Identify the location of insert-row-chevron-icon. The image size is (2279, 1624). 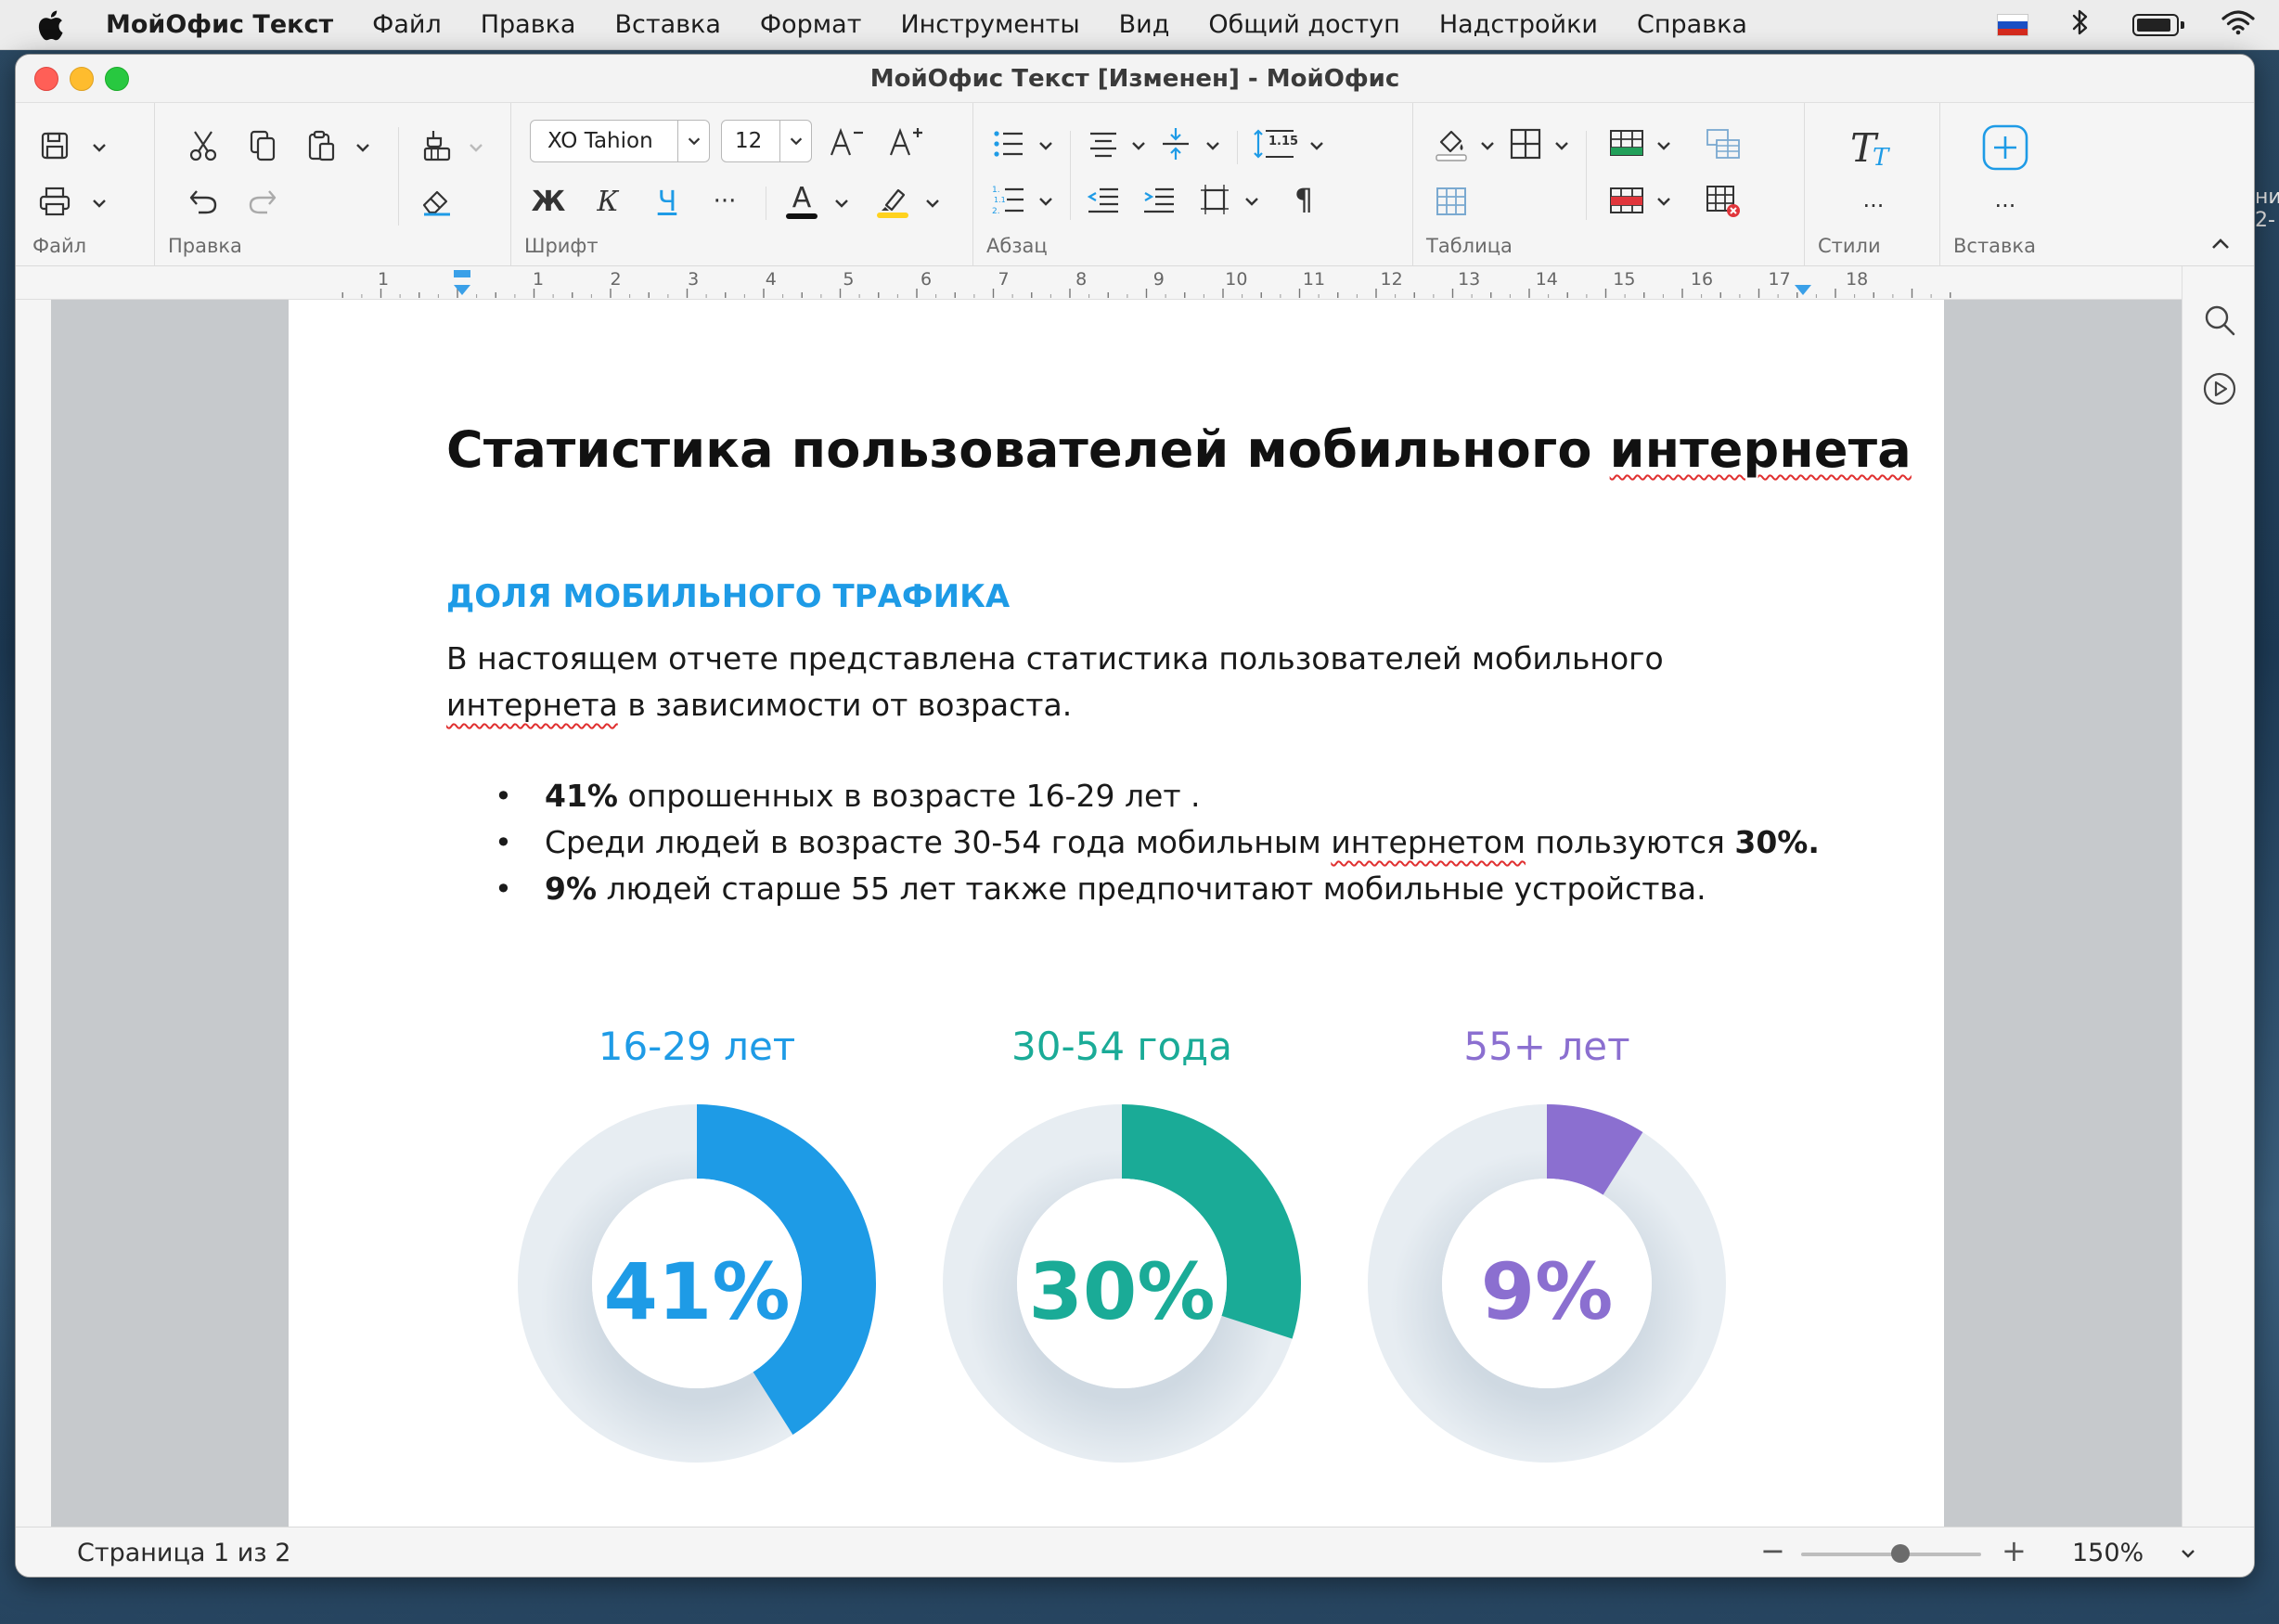
(1664, 146).